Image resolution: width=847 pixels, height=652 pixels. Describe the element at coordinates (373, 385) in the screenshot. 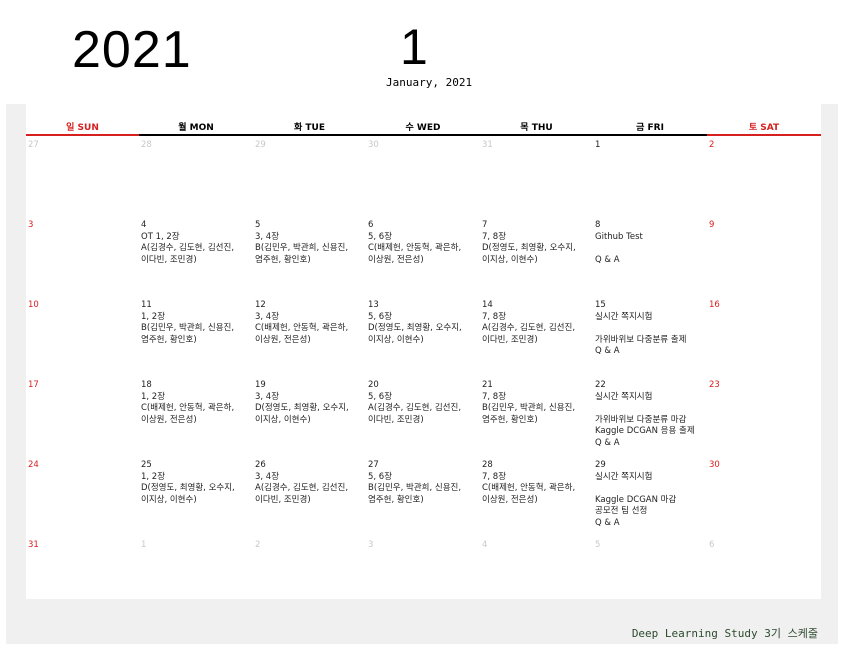

I see `day-number: 20` at that location.